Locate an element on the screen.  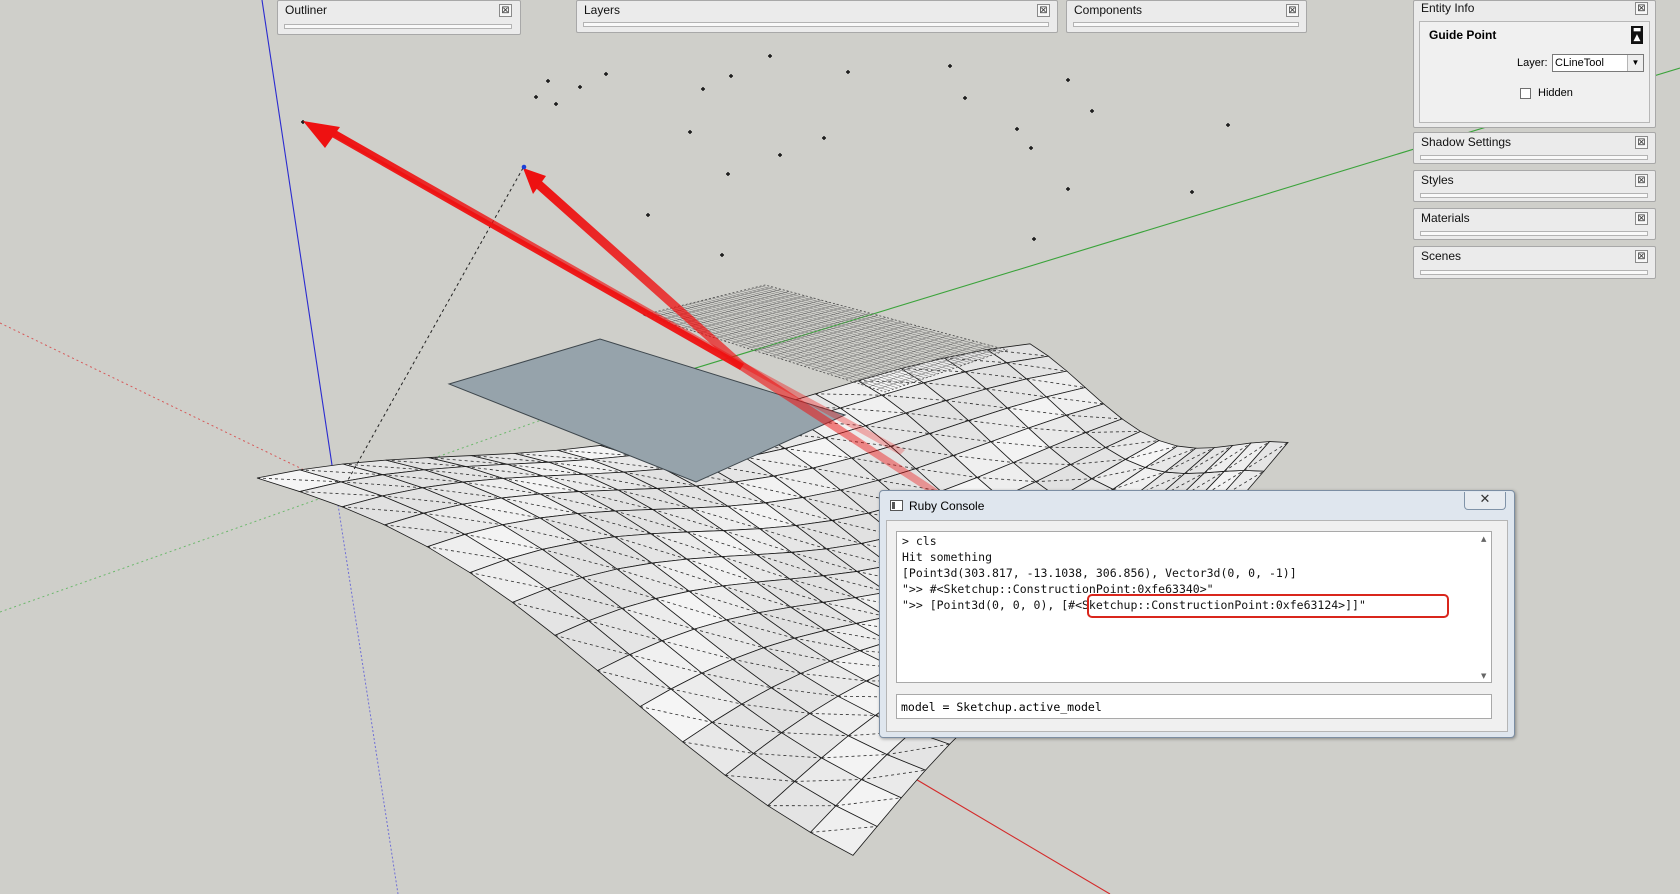
styles-resize-bar is located at coordinates (1534, 195).